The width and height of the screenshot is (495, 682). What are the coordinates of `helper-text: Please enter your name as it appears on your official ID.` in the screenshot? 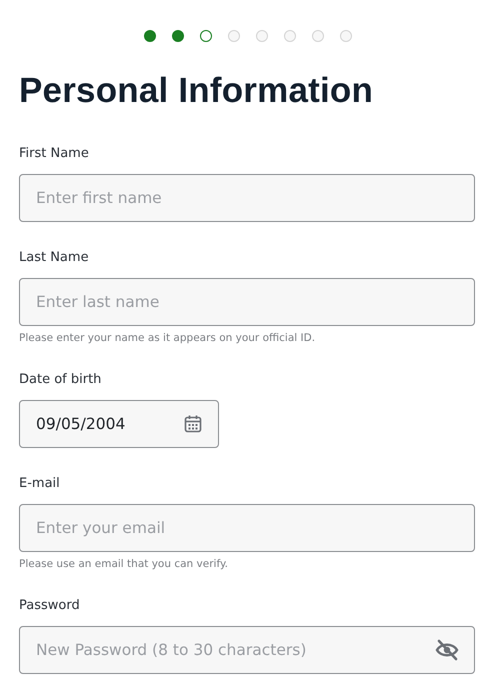 It's located at (167, 338).